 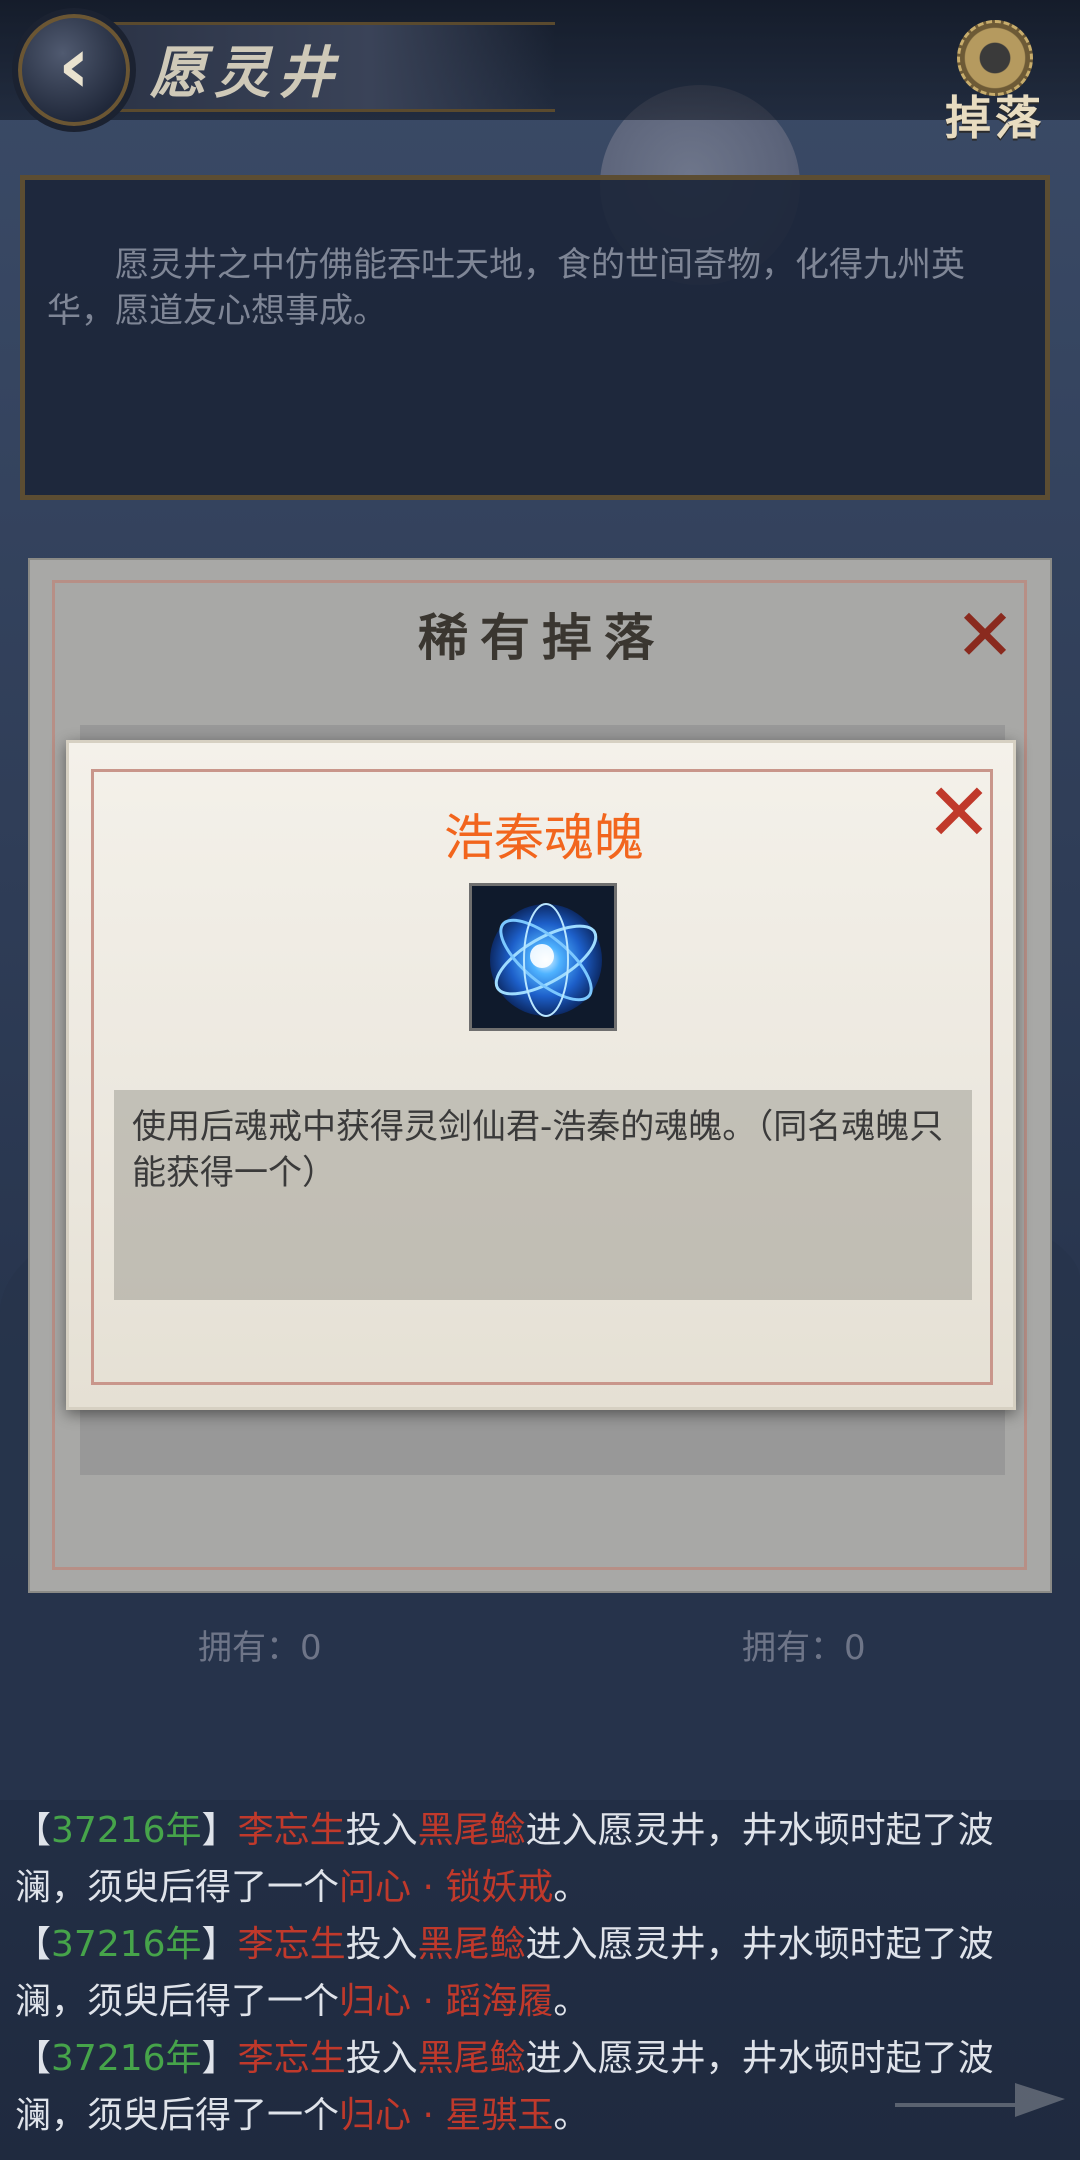 I want to click on soul-orb-icon, so click(x=543, y=957).